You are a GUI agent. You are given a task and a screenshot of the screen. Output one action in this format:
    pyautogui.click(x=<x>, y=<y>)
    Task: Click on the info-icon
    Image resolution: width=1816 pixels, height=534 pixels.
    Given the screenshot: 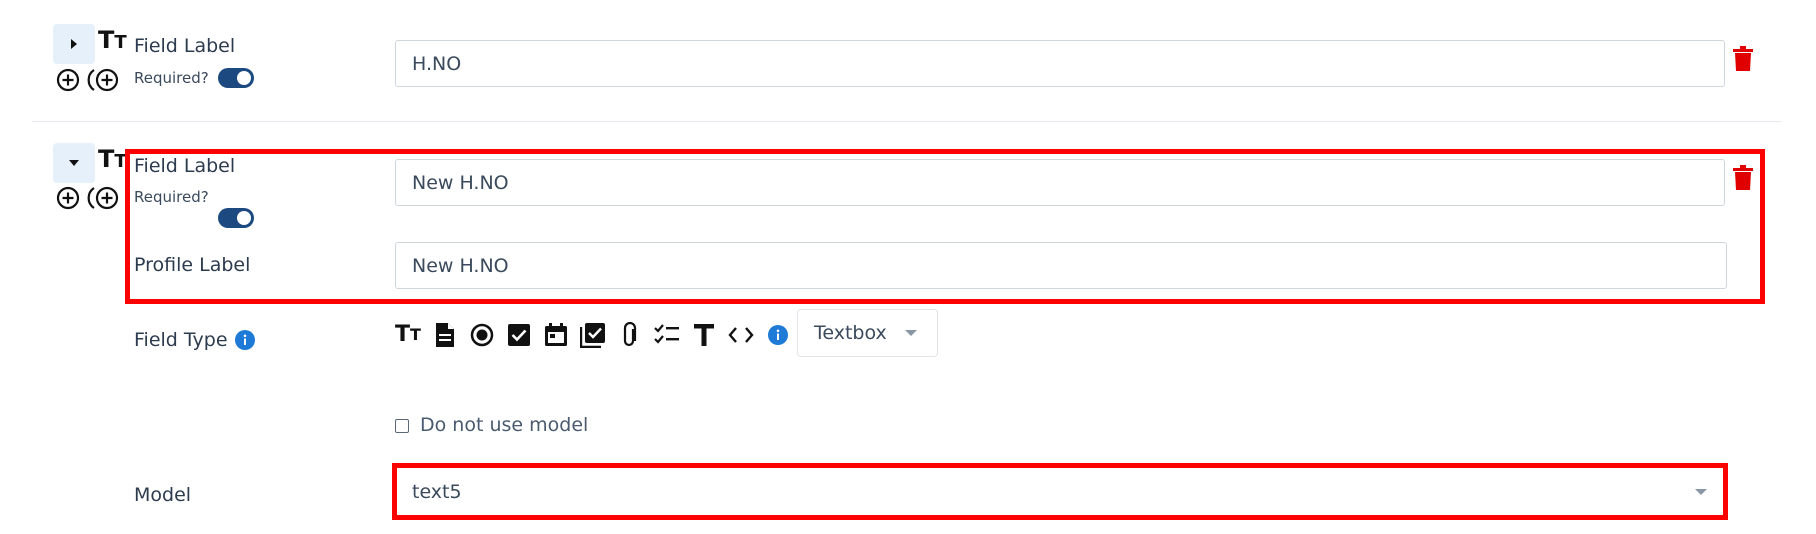 What is the action you would take?
    pyautogui.click(x=778, y=335)
    